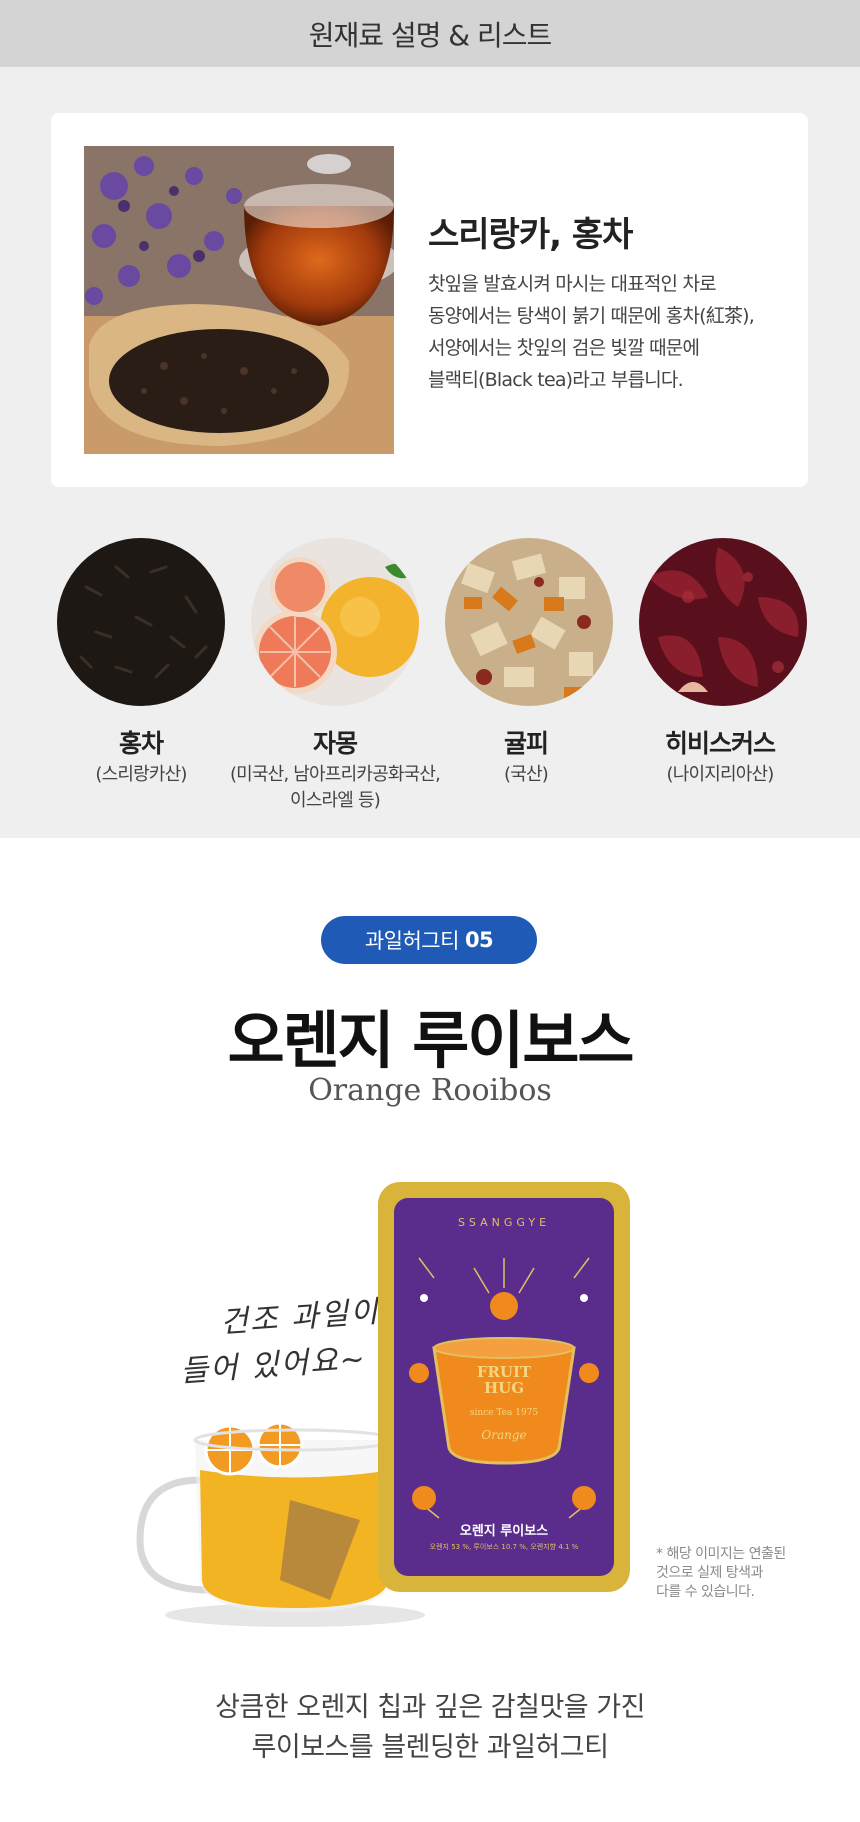  Describe the element at coordinates (273, 1365) in the screenshot. I see `handwriting-line-2: 들어 있어요~` at that location.